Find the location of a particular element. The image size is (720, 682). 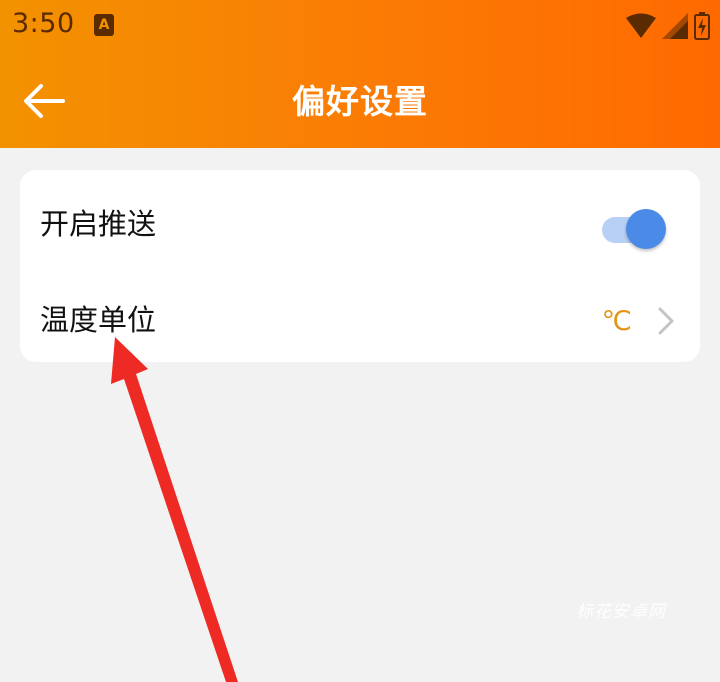

battery-icon is located at coordinates (702, 26).